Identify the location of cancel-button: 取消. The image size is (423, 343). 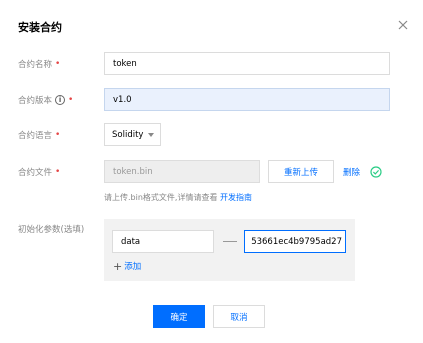
(239, 316).